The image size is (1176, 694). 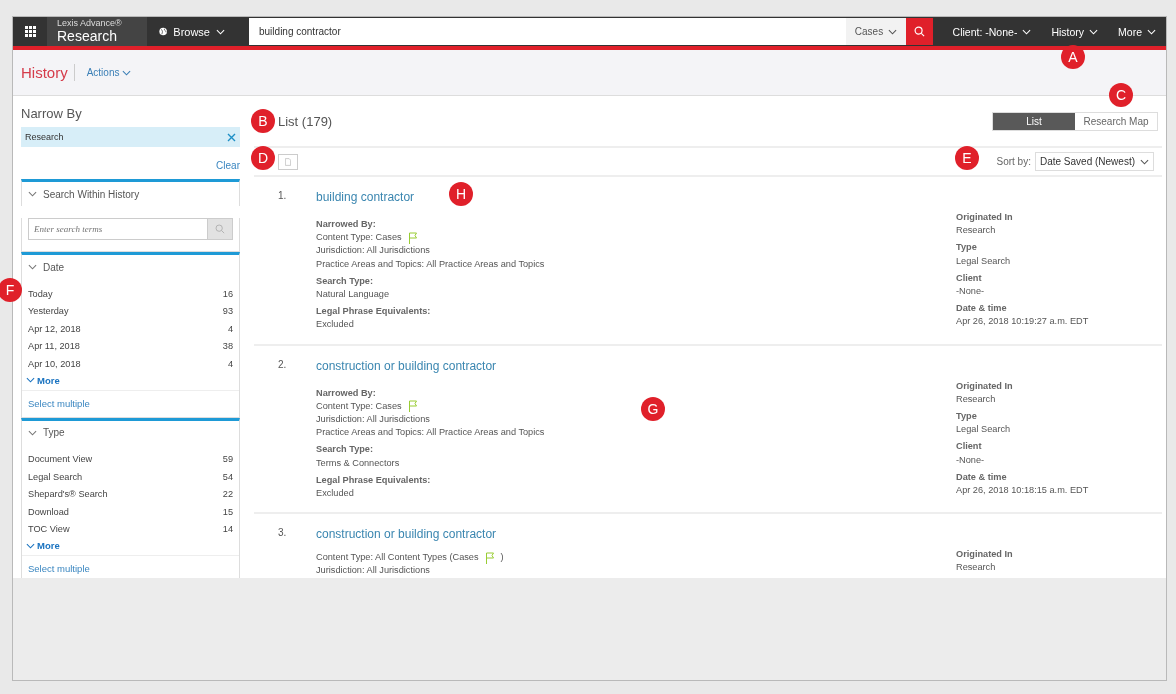 I want to click on facet-count: 15, so click(x=227, y=511).